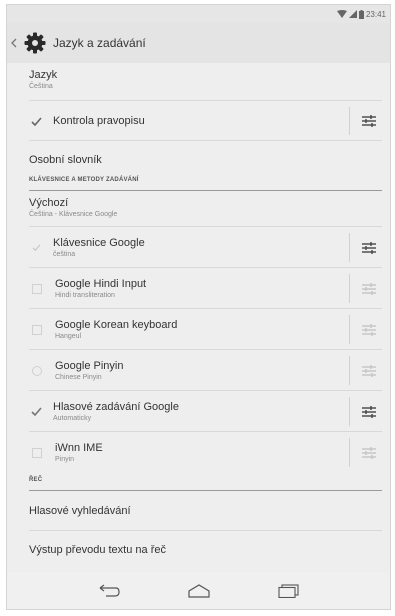 This screenshot has height=616, width=395. What do you see at coordinates (198, 288) in the screenshot?
I see `keyboard-item: Google Hindi Input Hindi transliteration` at bounding box center [198, 288].